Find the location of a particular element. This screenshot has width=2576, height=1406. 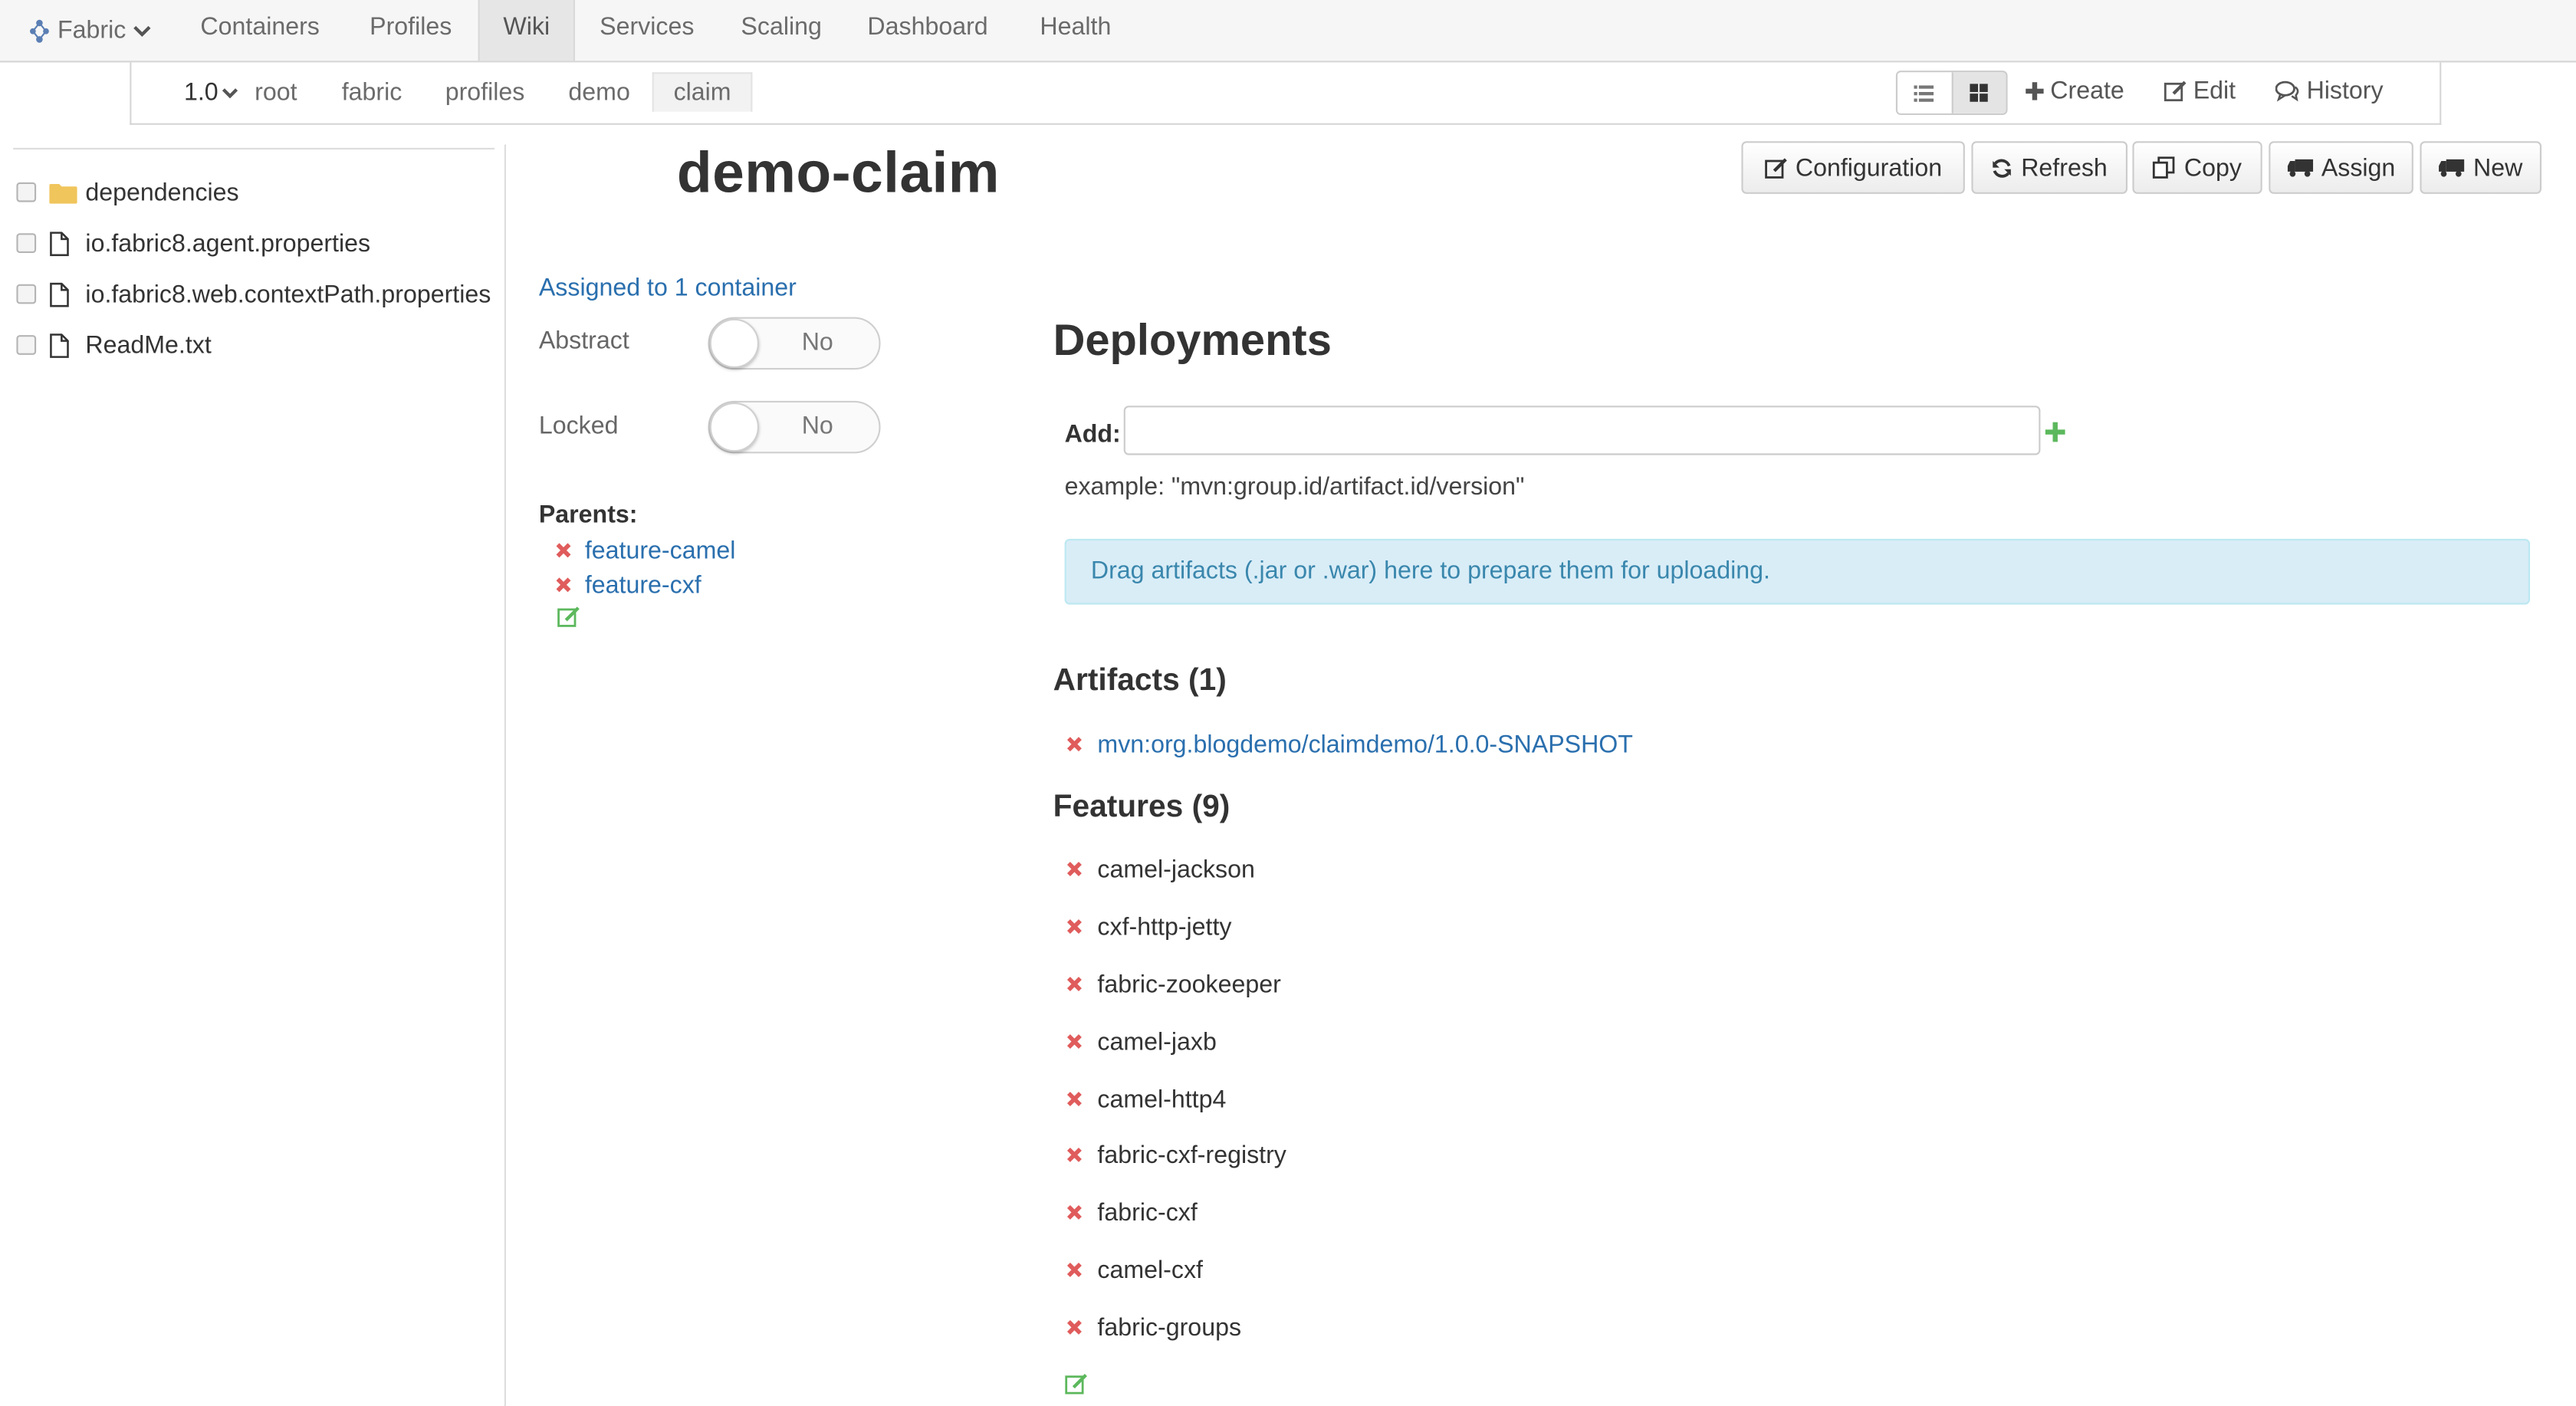

brand-menu: Fabric is located at coordinates (89, 31).